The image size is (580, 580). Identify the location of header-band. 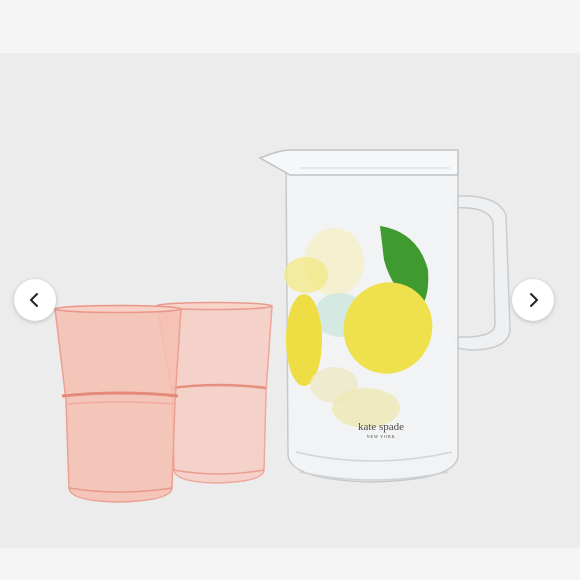
(290, 26).